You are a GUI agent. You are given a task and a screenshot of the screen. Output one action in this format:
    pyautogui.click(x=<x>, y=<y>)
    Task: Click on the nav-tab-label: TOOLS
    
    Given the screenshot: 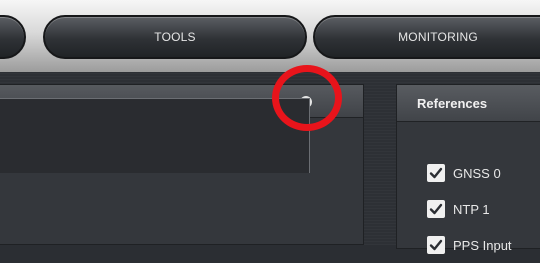 What is the action you would take?
    pyautogui.click(x=175, y=37)
    